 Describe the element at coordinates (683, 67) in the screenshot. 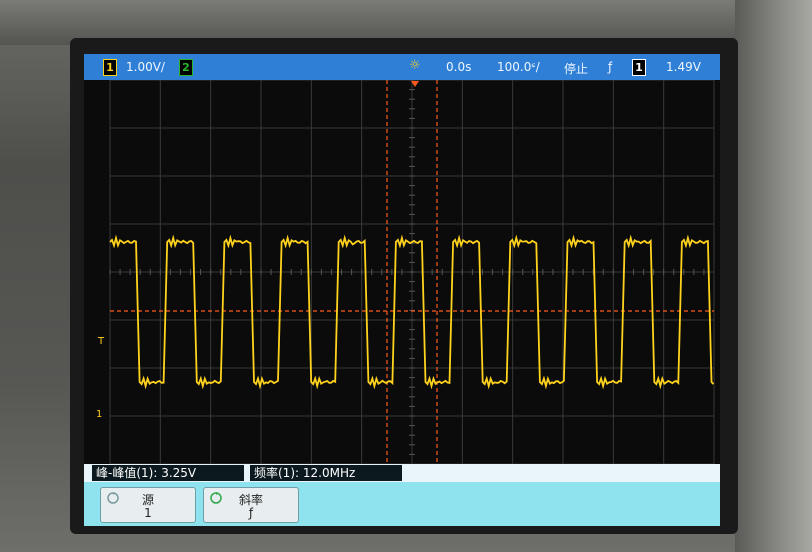

I see `trigger-level: 1.49V` at that location.